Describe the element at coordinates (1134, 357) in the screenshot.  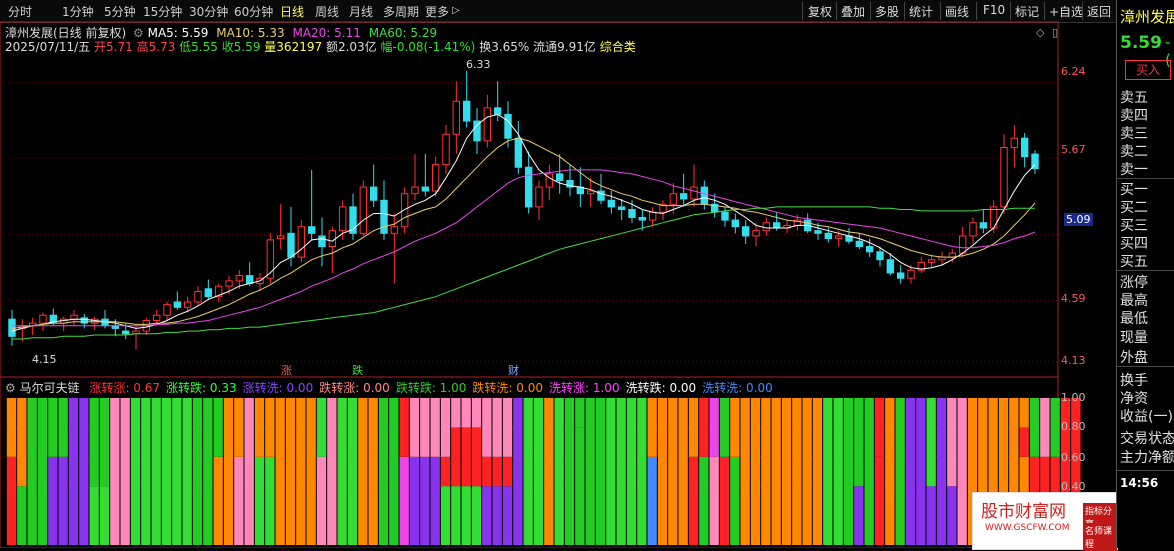
I see `right-panel-item: 外盘` at that location.